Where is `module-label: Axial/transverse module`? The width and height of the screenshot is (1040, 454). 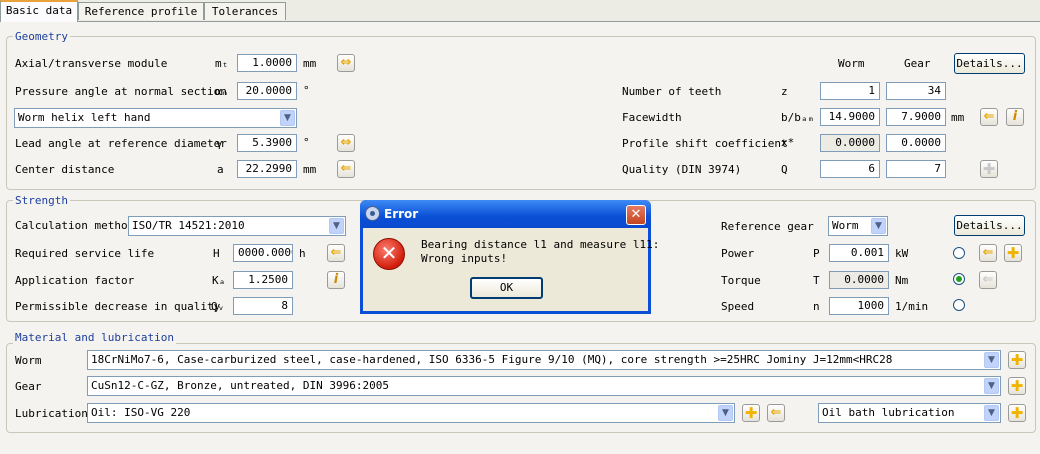
module-label: Axial/transverse module is located at coordinates (91, 63).